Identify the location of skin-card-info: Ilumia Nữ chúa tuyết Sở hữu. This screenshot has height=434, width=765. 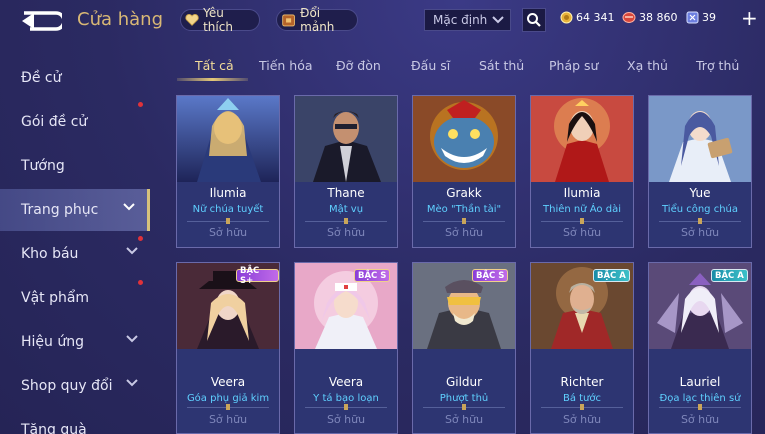
(228, 214).